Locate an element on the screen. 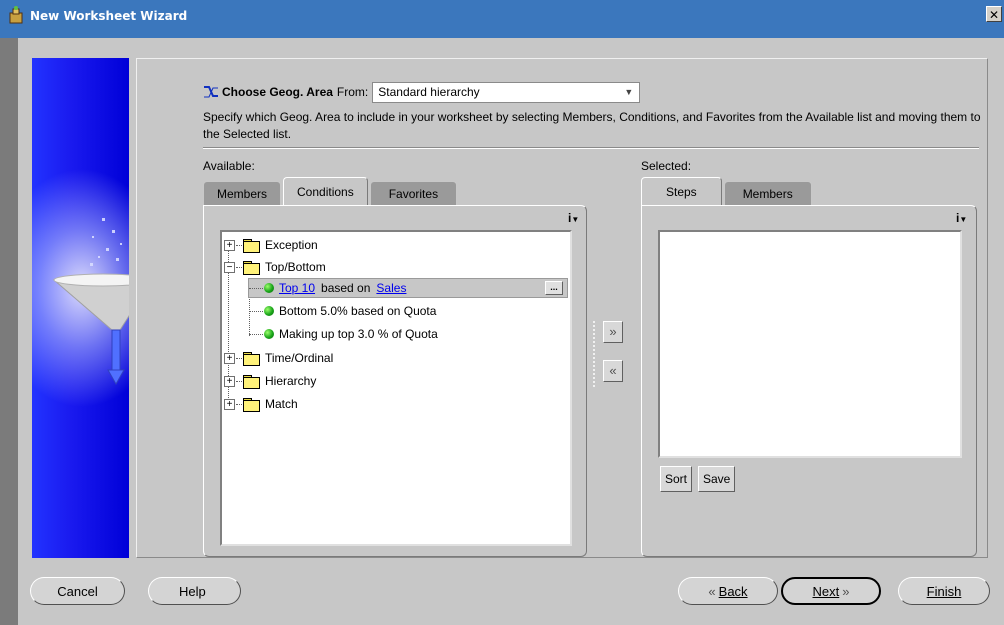 This screenshot has width=1004, height=625. next-arrow-icon: » is located at coordinates (846, 591).